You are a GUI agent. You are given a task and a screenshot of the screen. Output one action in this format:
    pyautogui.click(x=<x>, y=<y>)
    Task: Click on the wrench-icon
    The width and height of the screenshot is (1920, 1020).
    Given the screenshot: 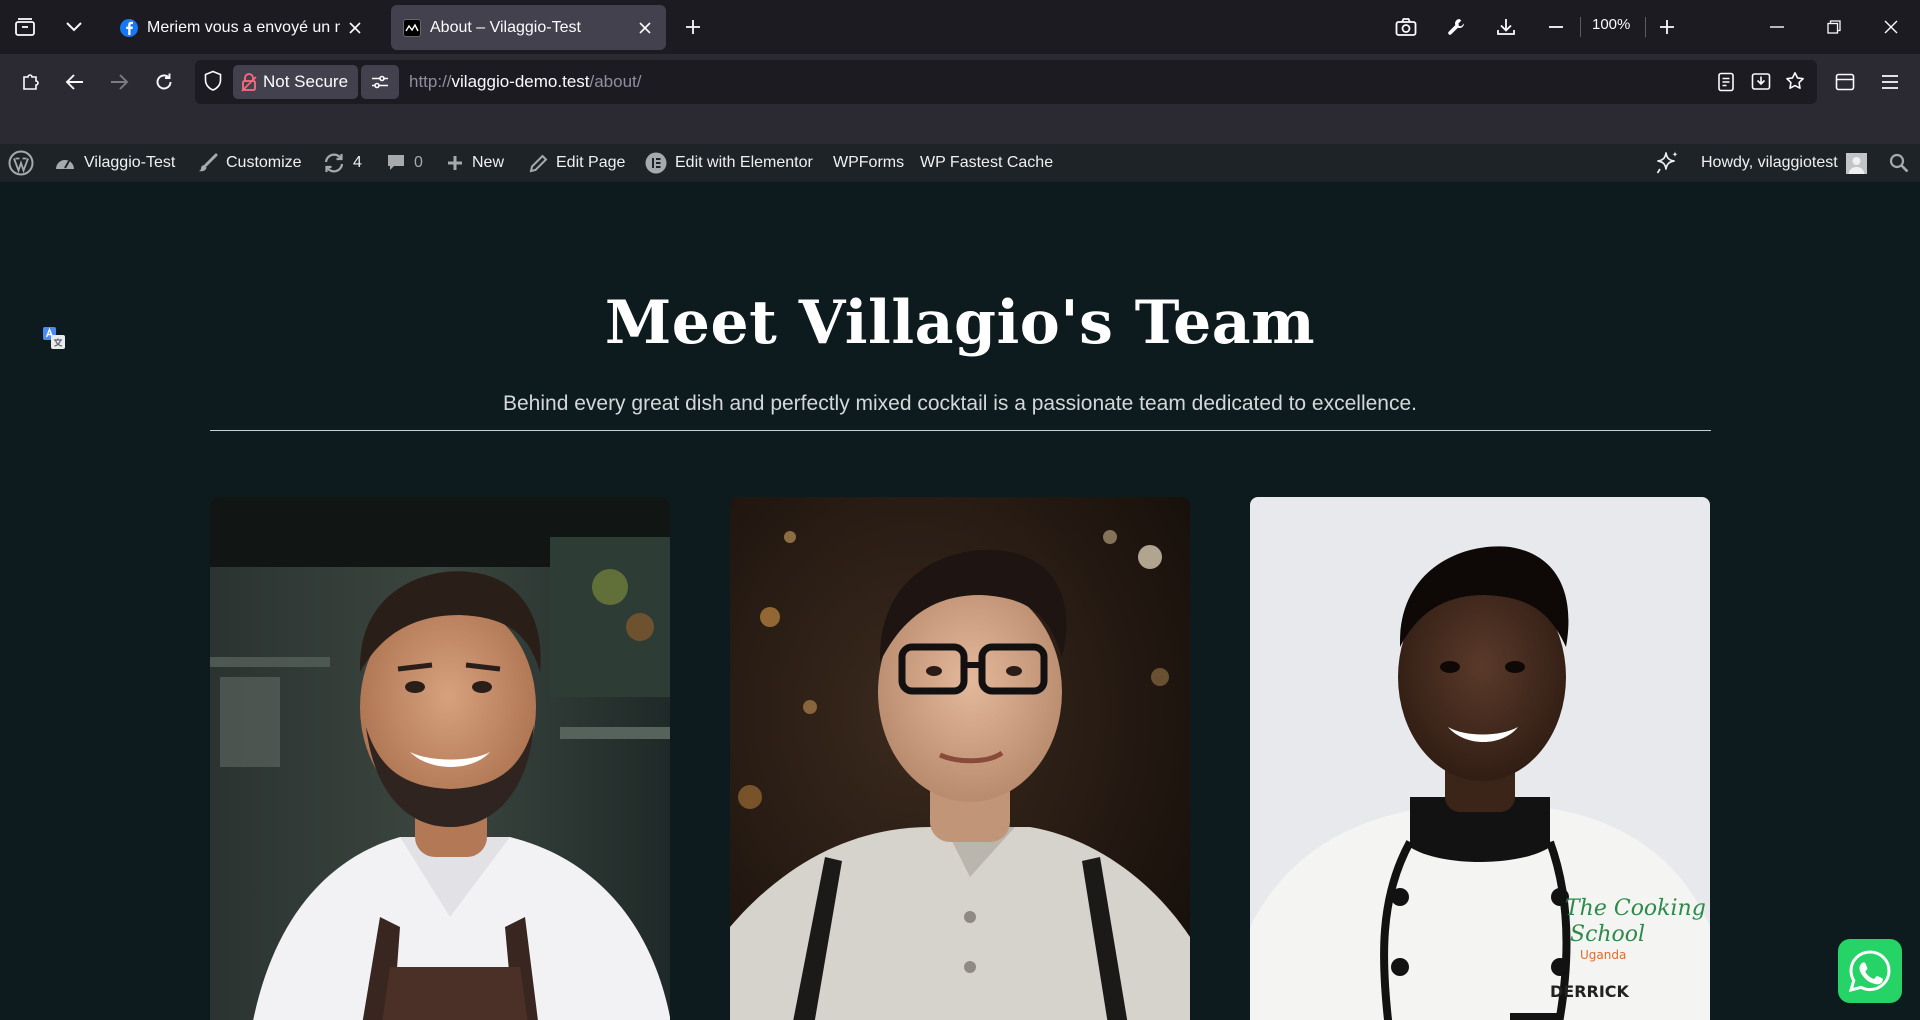 What is the action you would take?
    pyautogui.click(x=1456, y=27)
    